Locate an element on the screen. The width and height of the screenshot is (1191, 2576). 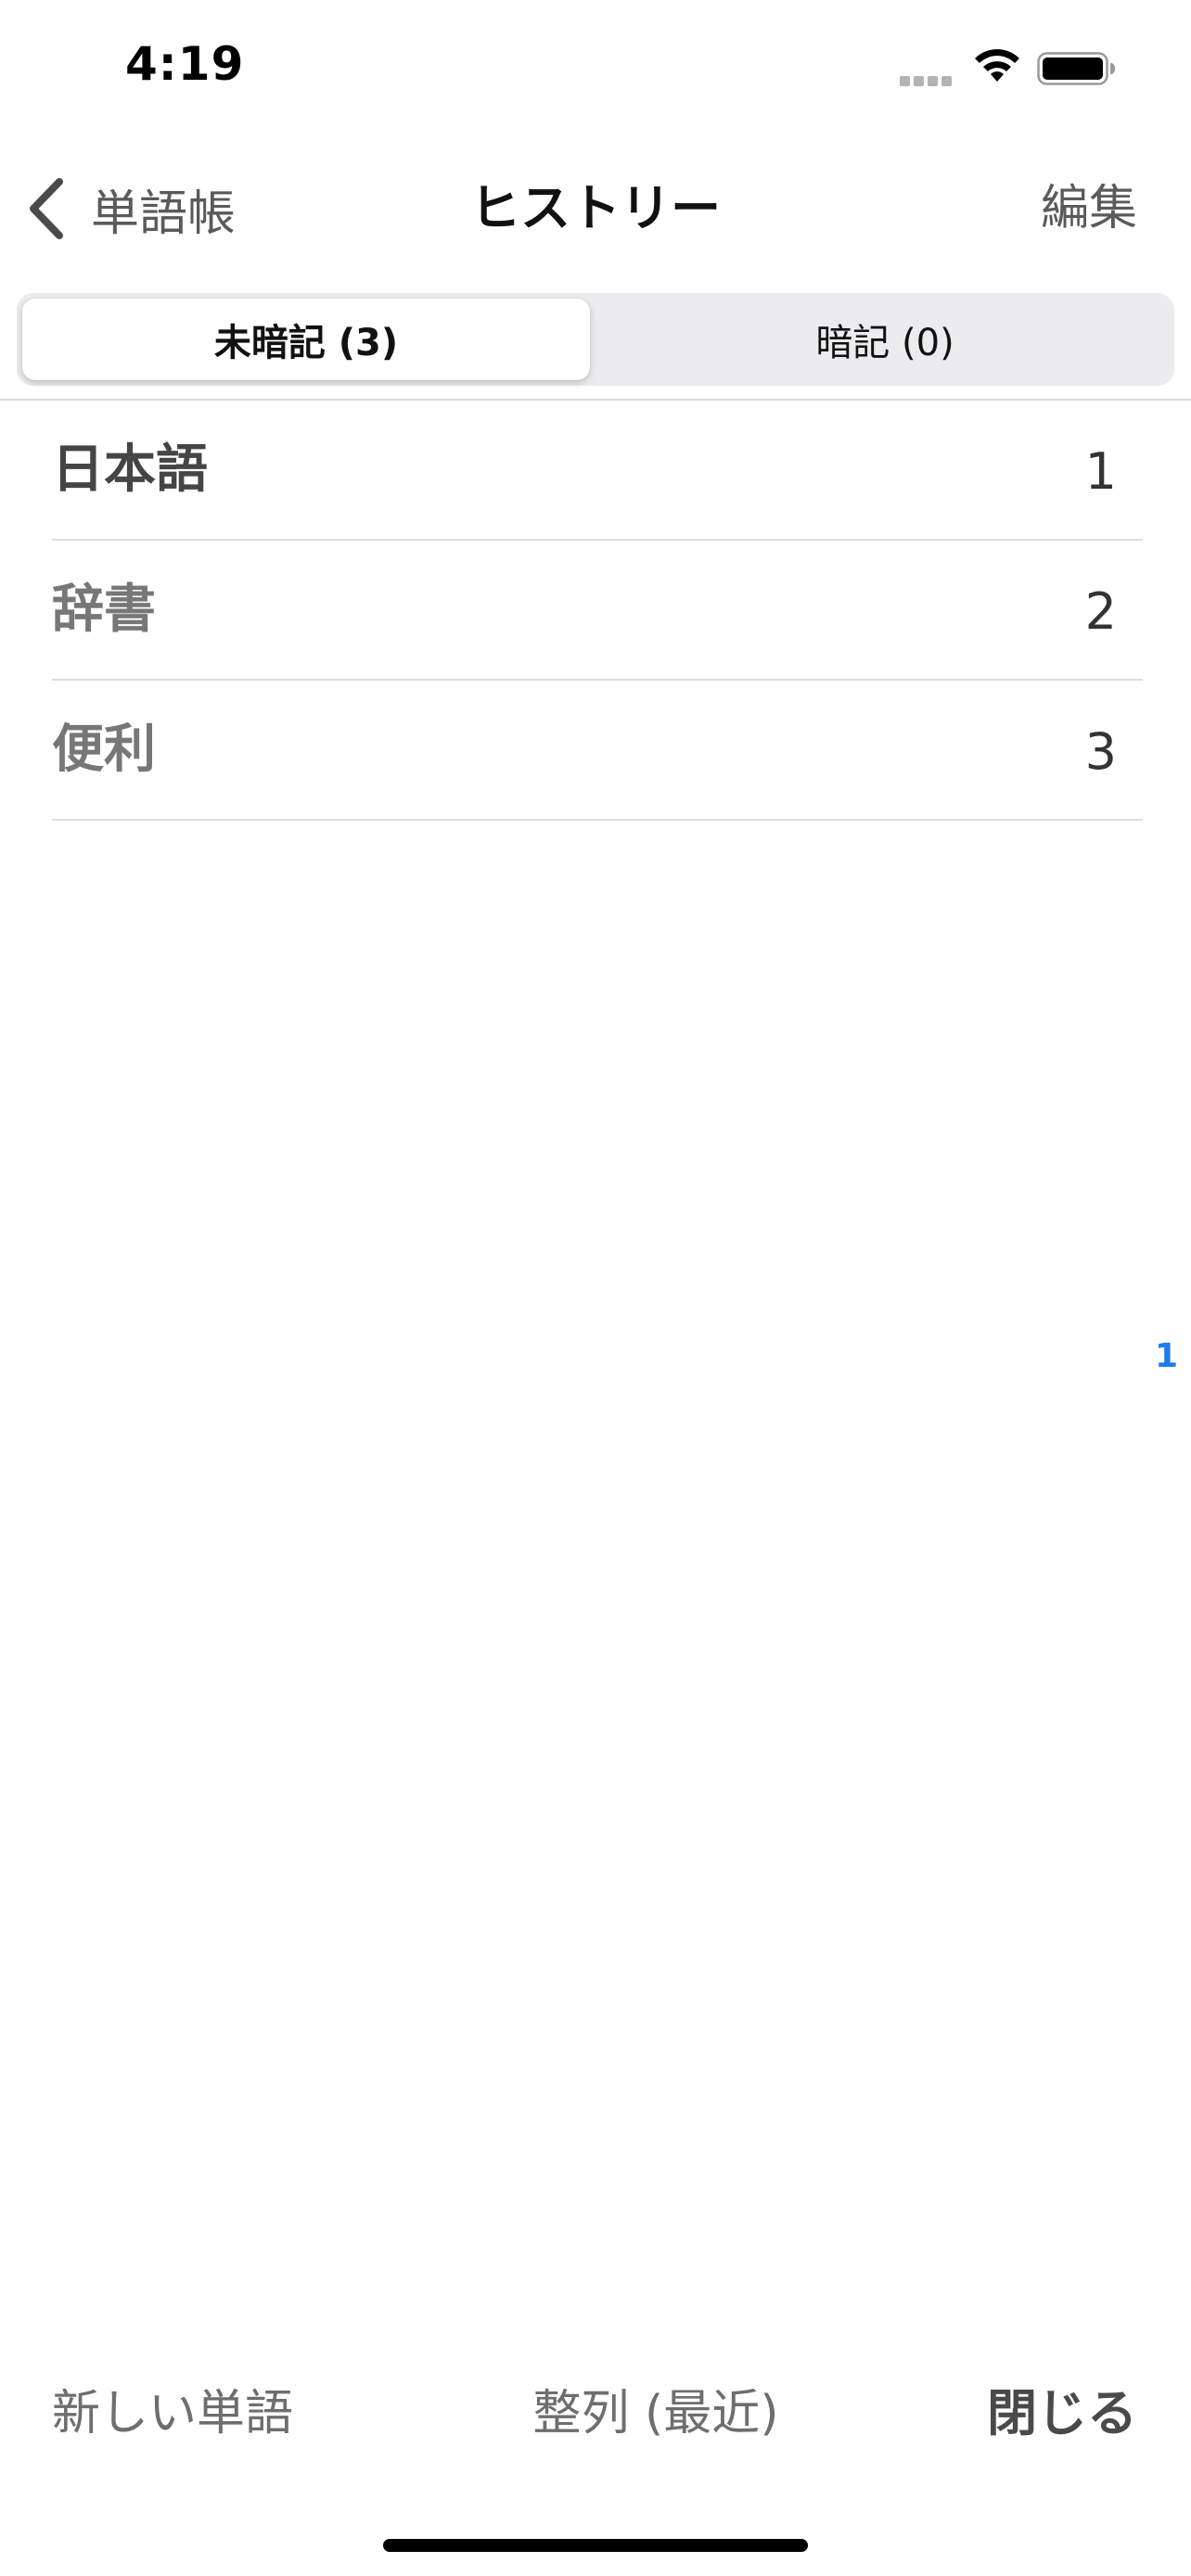
list-item: 便利 3 is located at coordinates (597, 751).